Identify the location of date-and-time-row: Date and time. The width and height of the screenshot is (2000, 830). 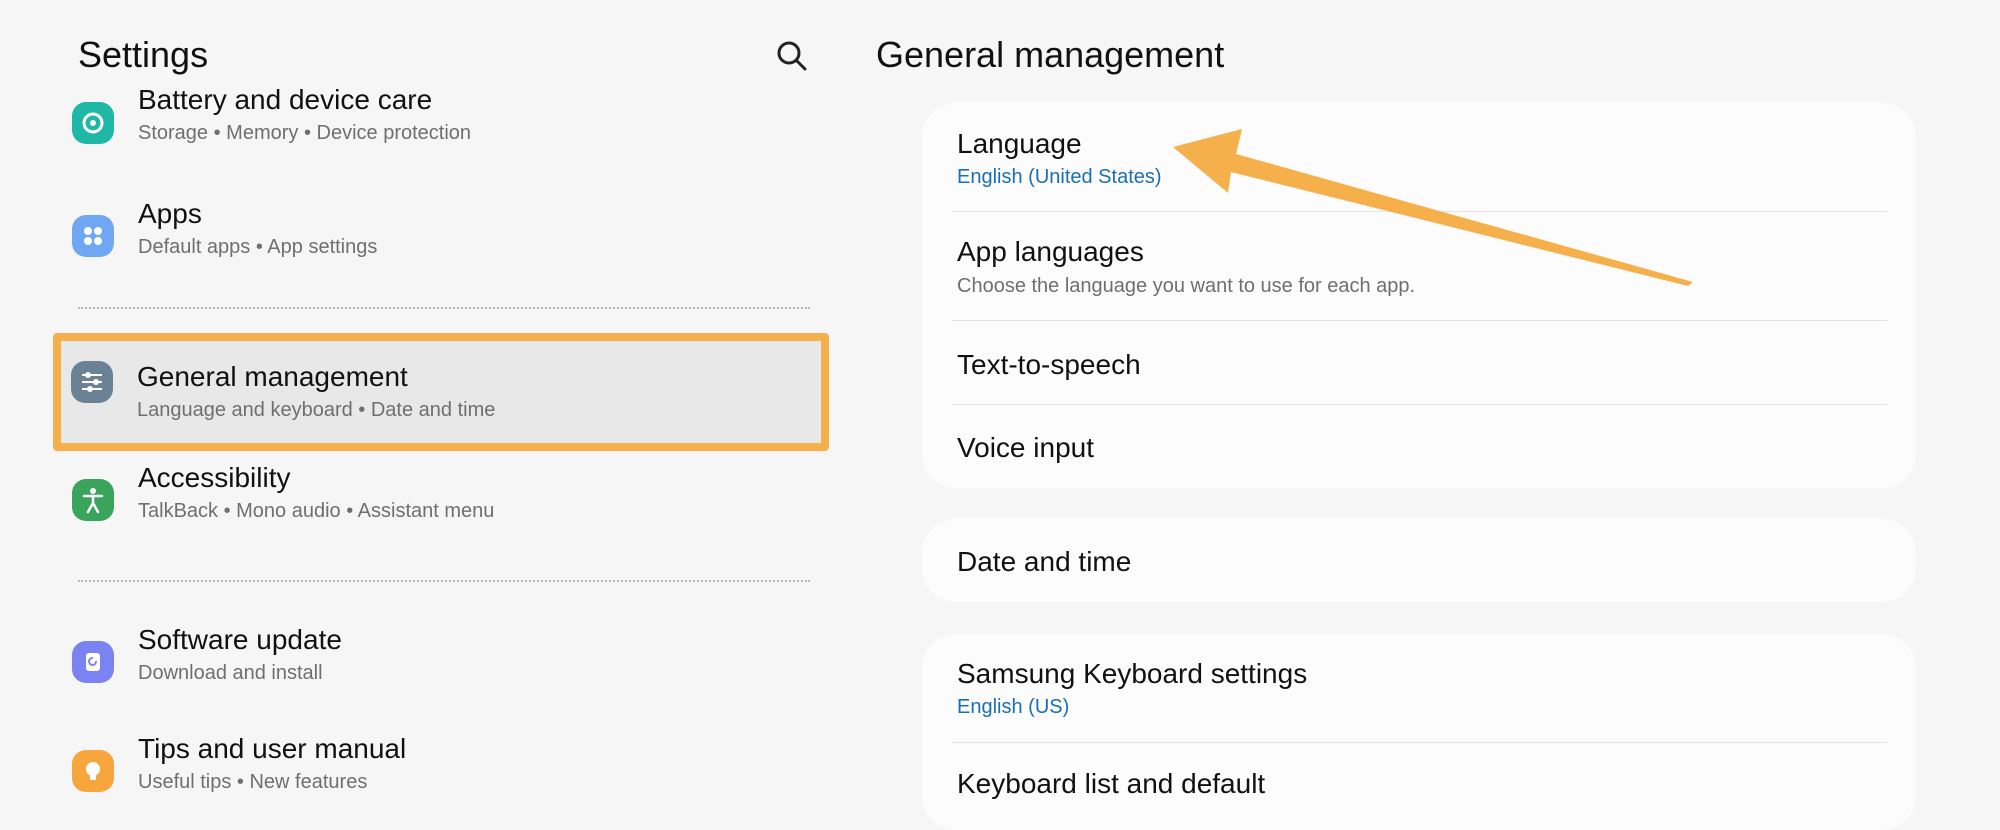
(1419, 560).